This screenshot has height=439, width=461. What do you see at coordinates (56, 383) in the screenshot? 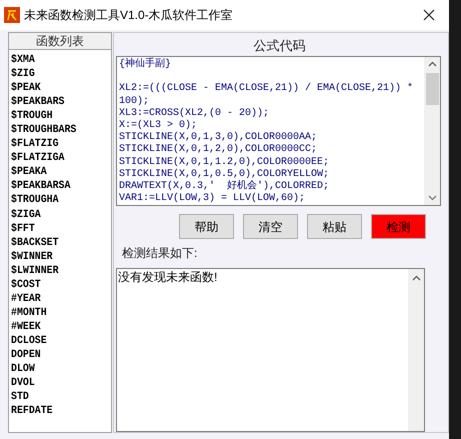
I see `function-list-item: DVOL` at bounding box center [56, 383].